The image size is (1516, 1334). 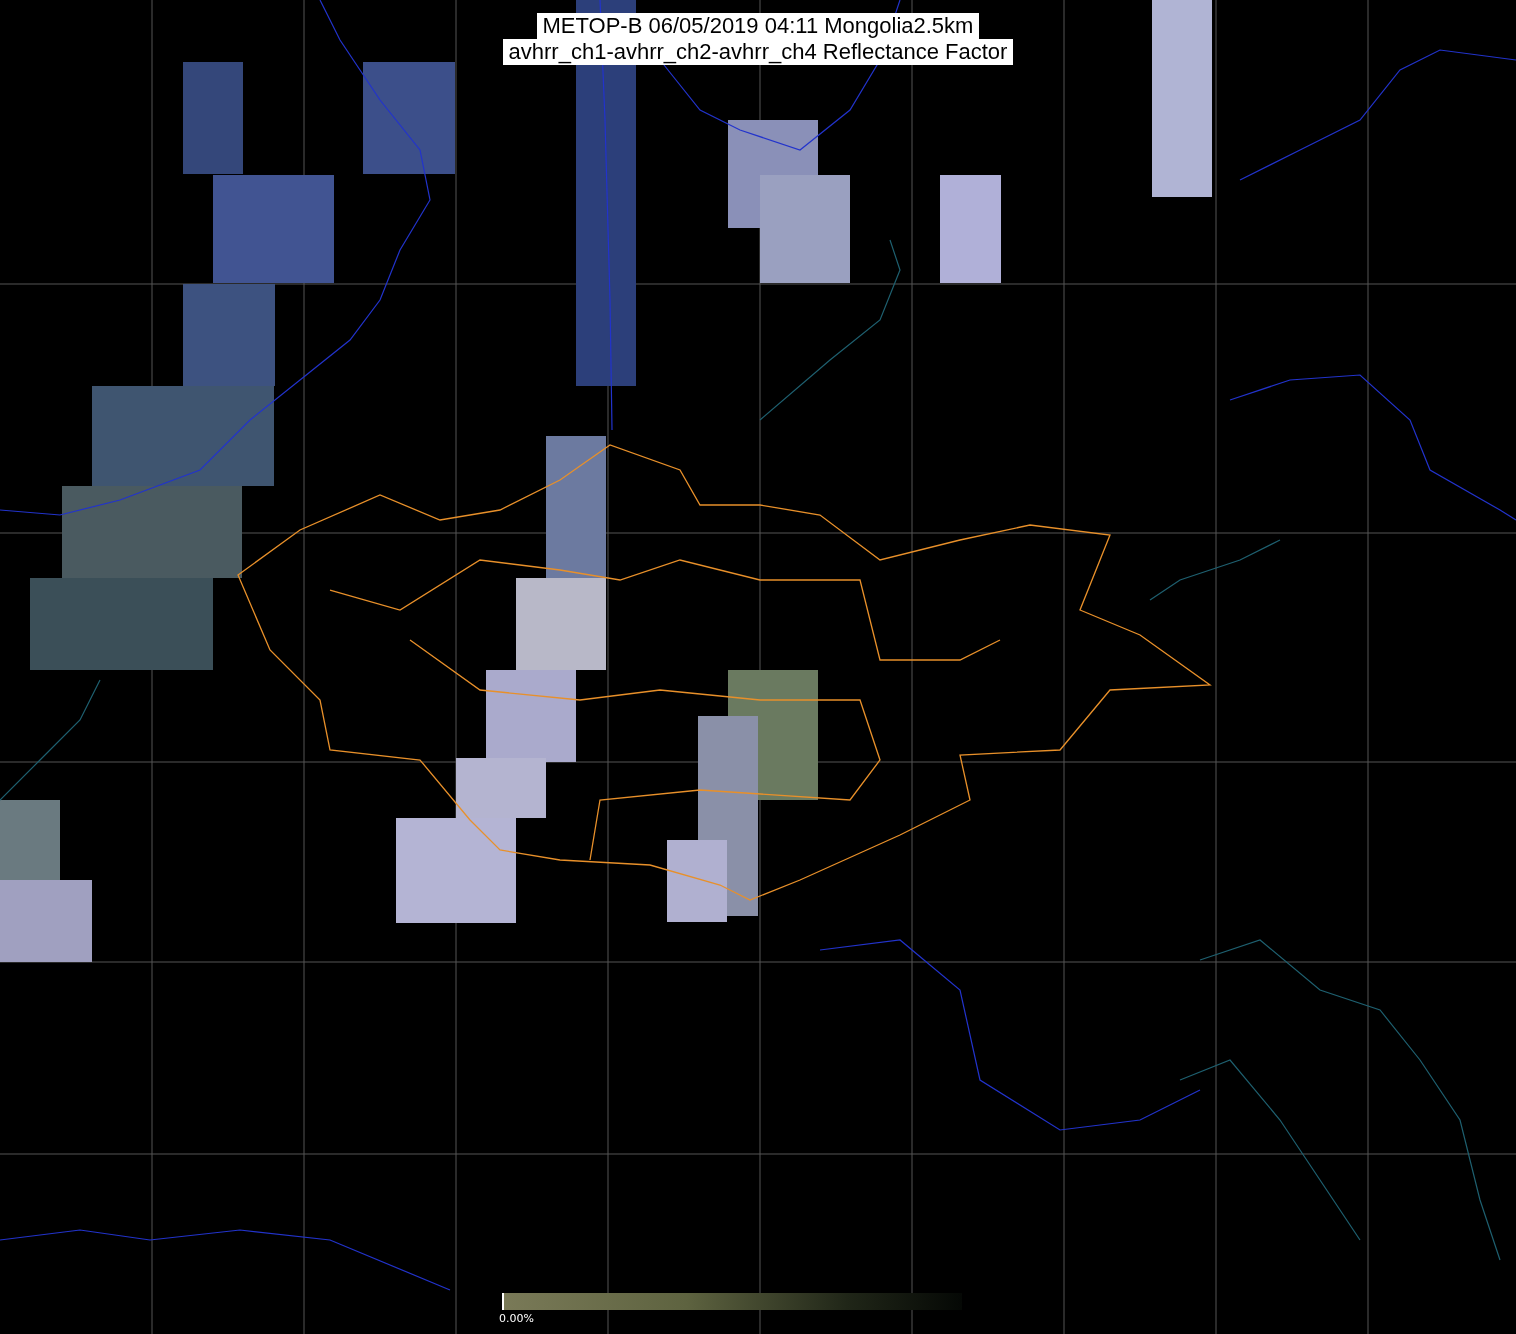 What do you see at coordinates (517, 1318) in the screenshot?
I see `colorbar-label: 0.00%` at bounding box center [517, 1318].